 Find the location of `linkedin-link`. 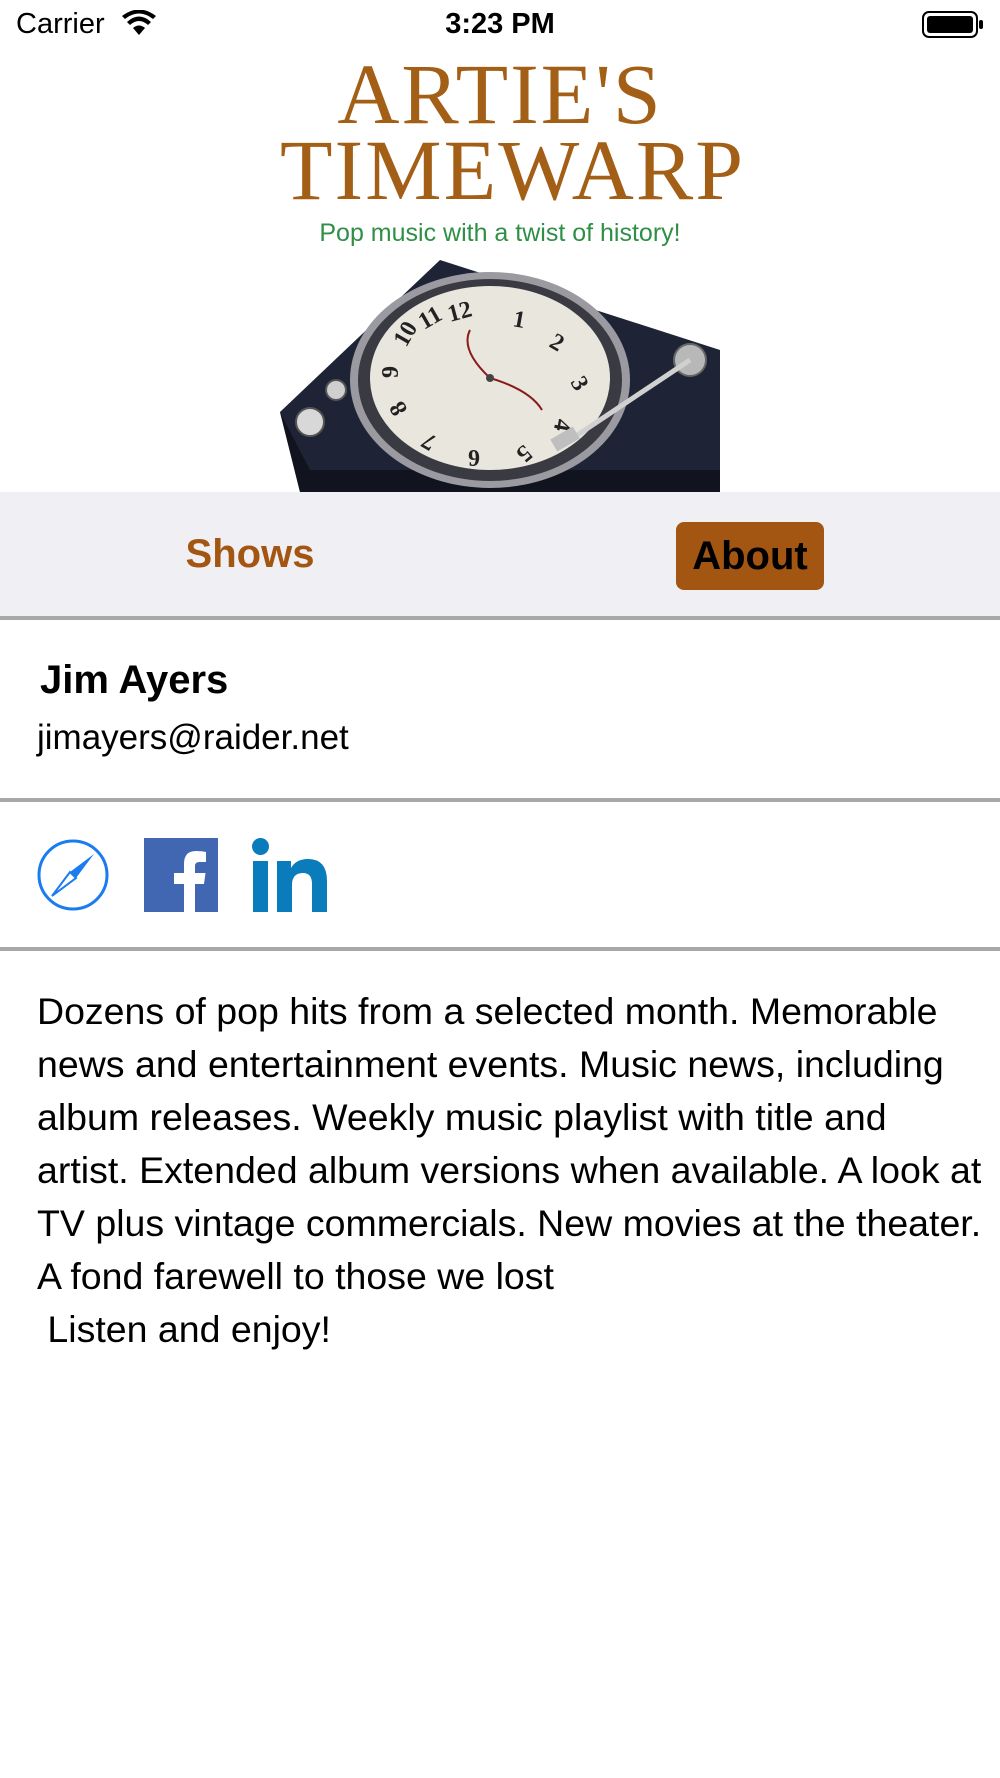

linkedin-link is located at coordinates (290, 875).